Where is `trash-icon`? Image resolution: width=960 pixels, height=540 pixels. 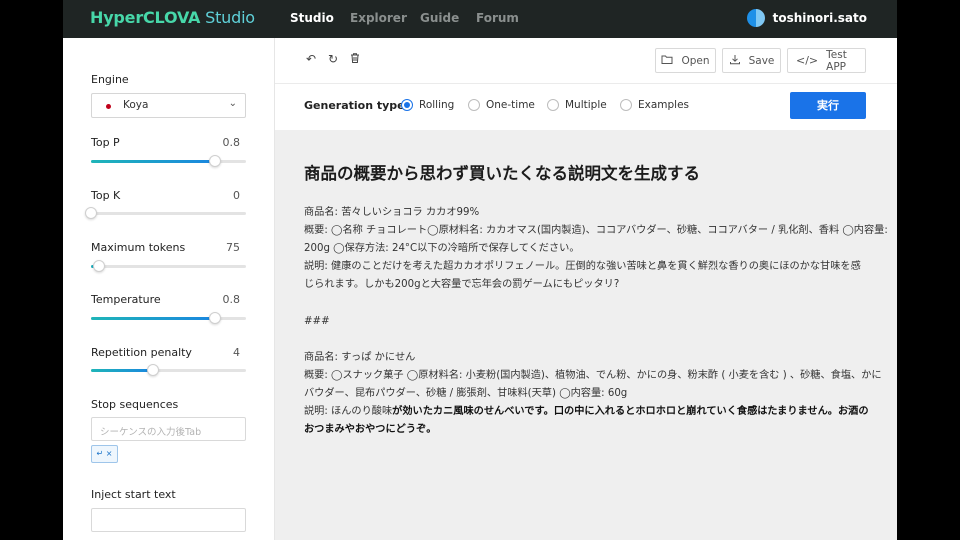 trash-icon is located at coordinates (355, 59).